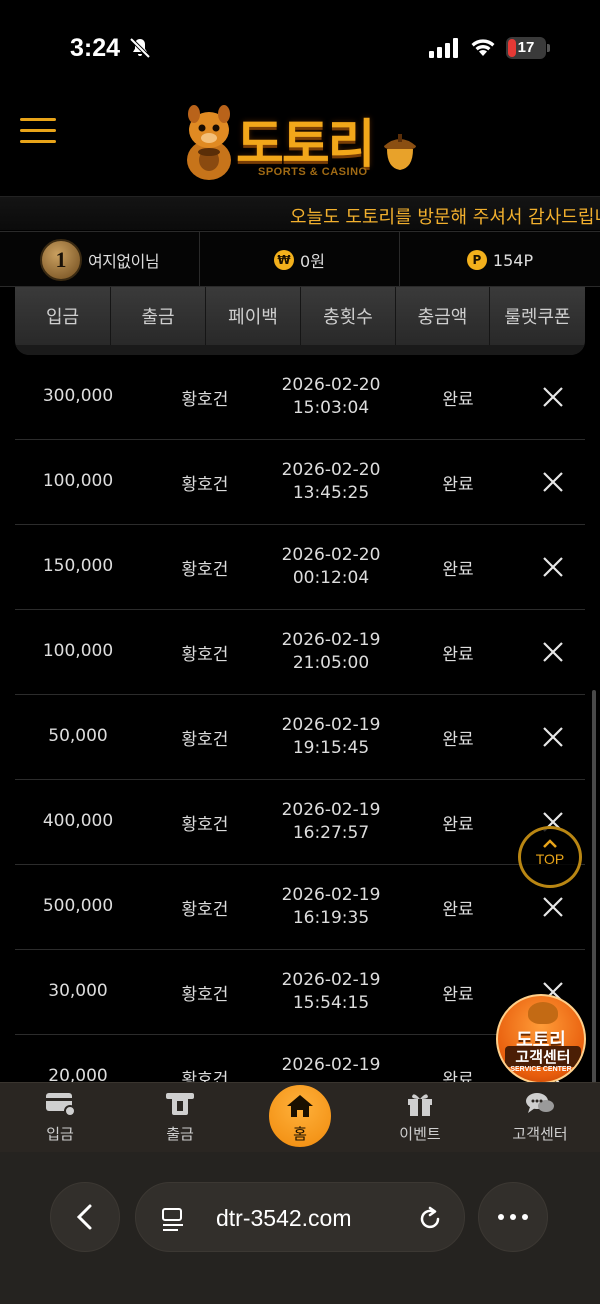 The width and height of the screenshot is (600, 1304). I want to click on nav-withdraw: 출금, so click(180, 1117).